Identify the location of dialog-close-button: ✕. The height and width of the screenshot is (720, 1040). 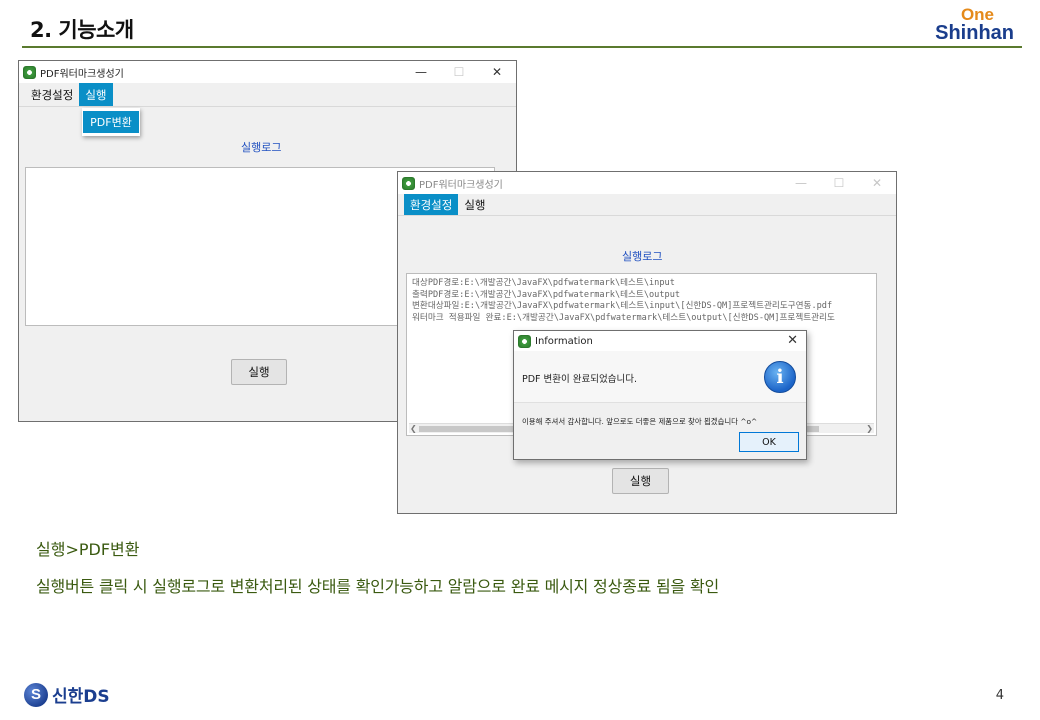
(792, 340).